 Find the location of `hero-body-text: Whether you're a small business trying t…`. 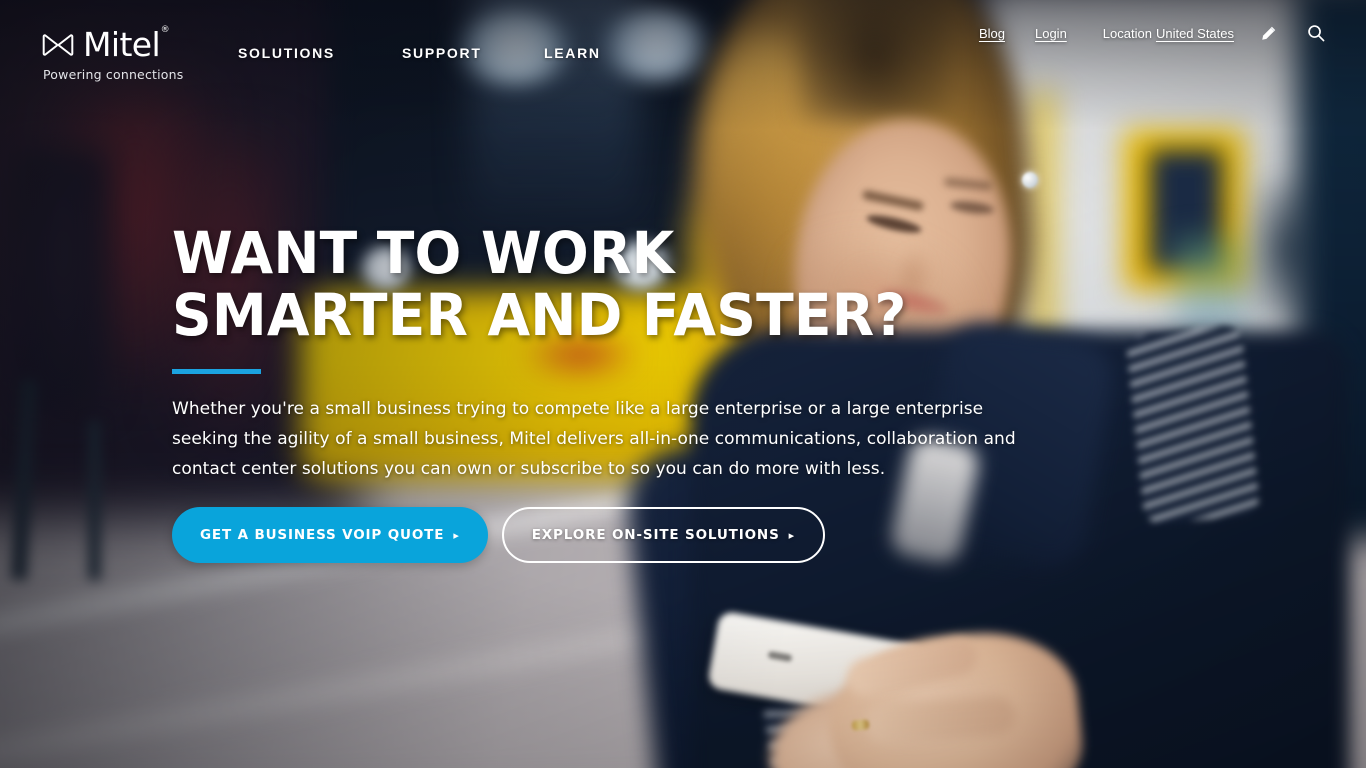

hero-body-text: Whether you're a small business trying t… is located at coordinates (594, 439).